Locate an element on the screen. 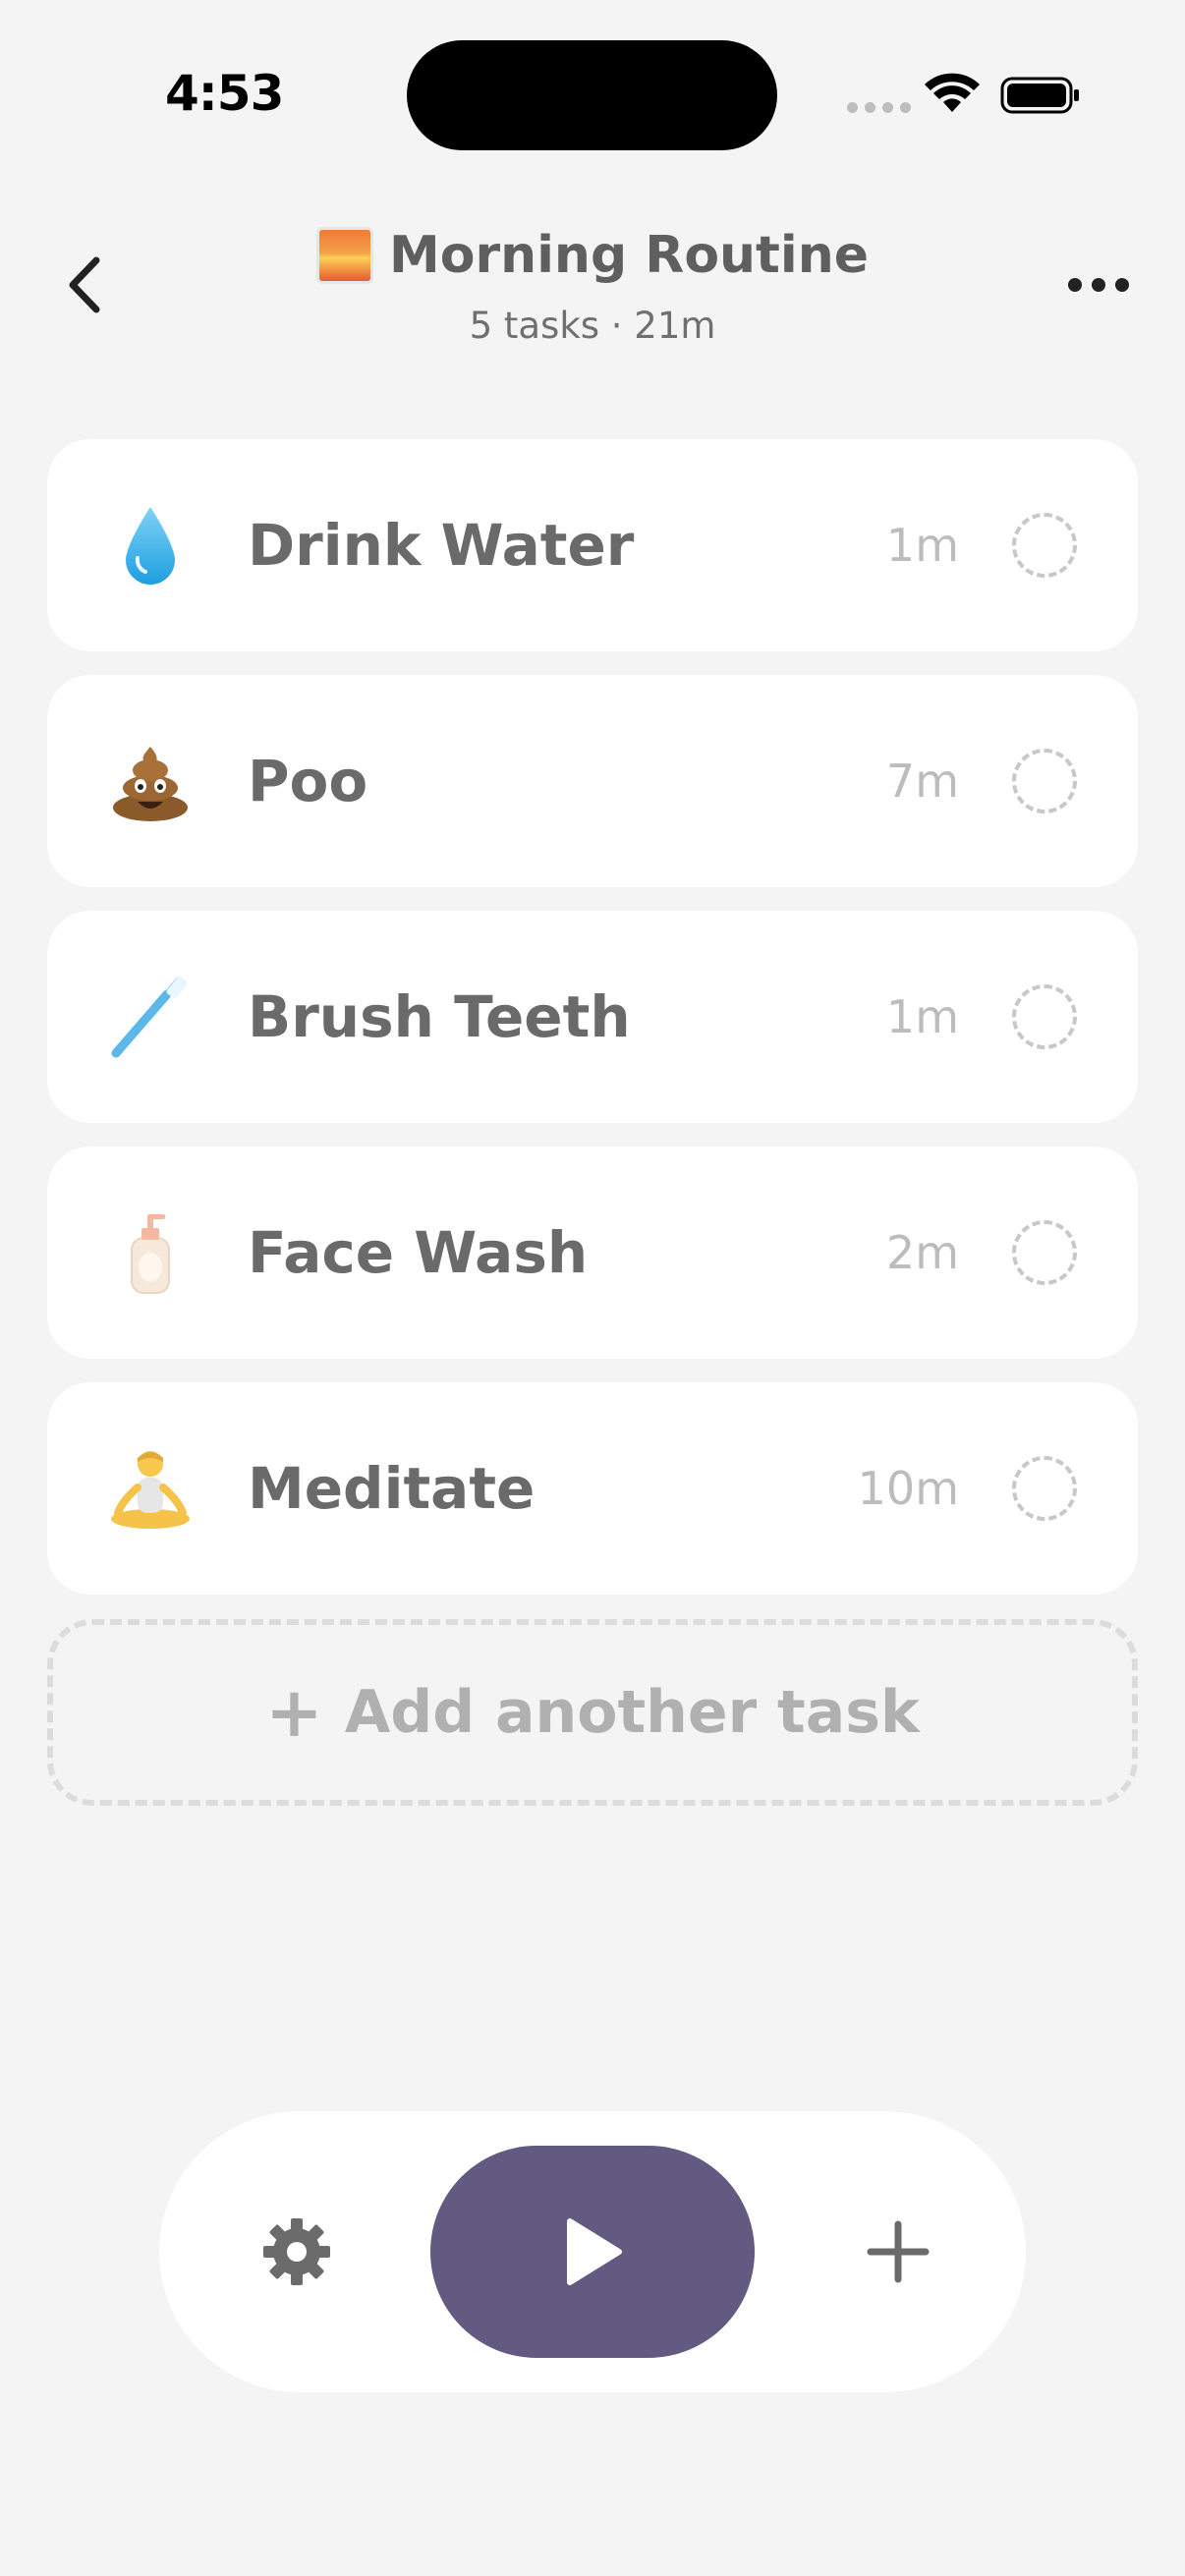 The image size is (1185, 2576). sunrise-icon is located at coordinates (344, 255).